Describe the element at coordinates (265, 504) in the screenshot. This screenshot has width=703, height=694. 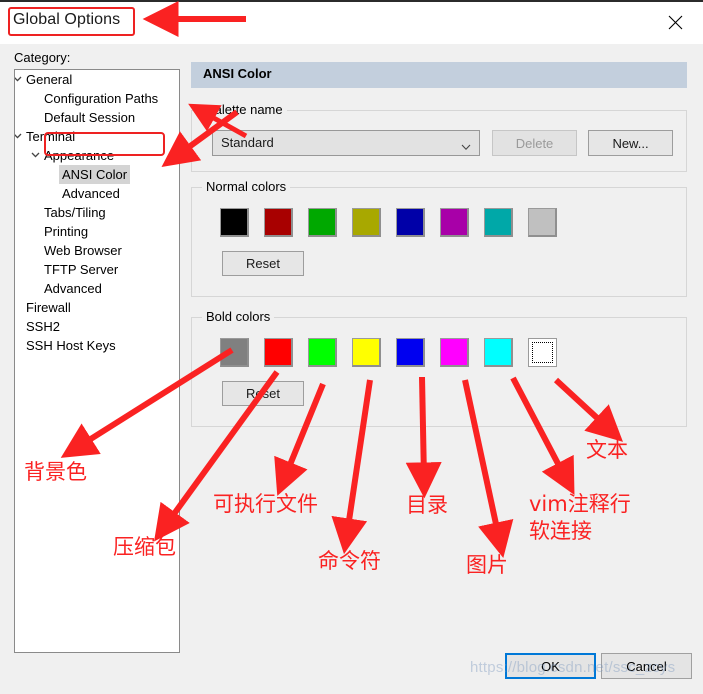
I see `annotation-executable-file: 可执行文件` at that location.